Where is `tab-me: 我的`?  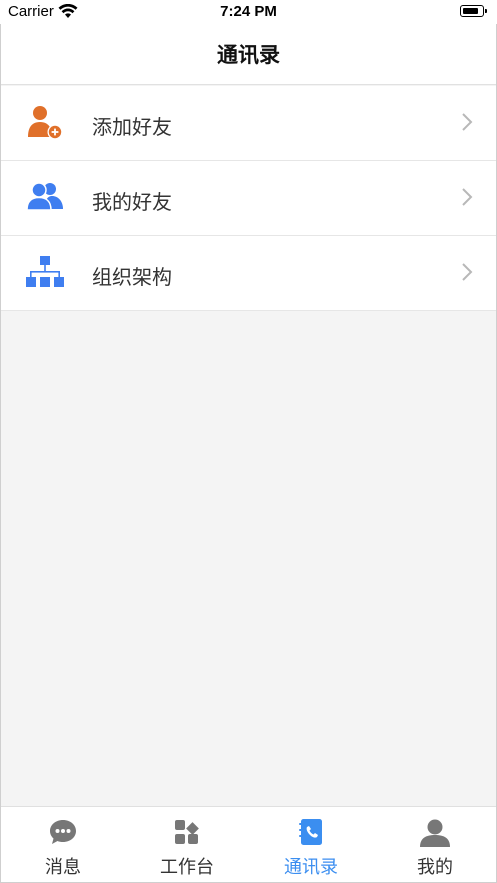 tab-me: 我的 is located at coordinates (435, 845).